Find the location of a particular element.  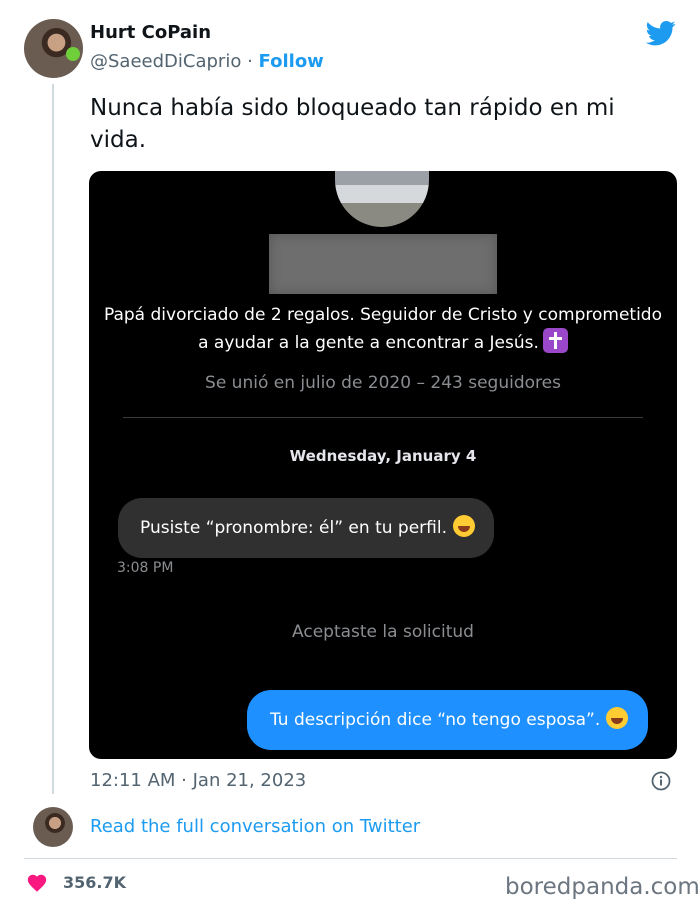

divider is located at coordinates (383, 417).